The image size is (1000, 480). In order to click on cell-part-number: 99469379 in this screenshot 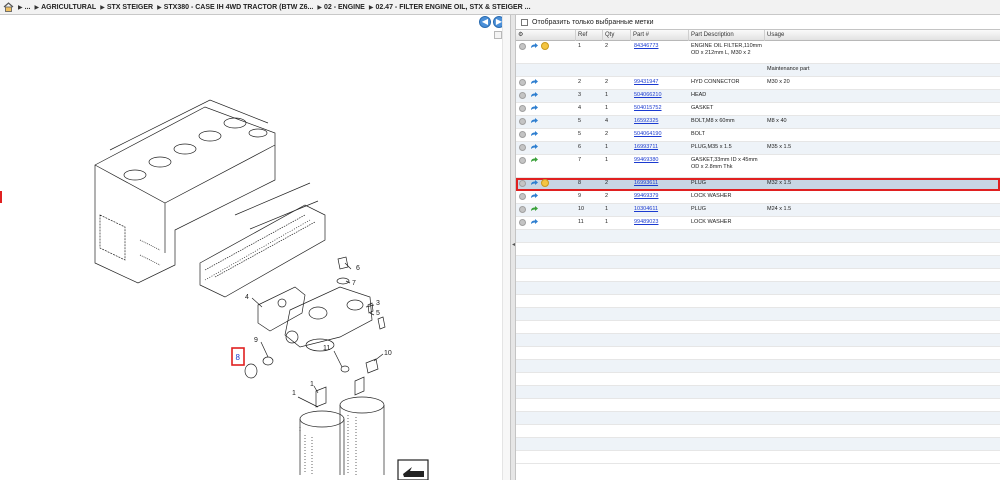, I will do `click(646, 196)`.